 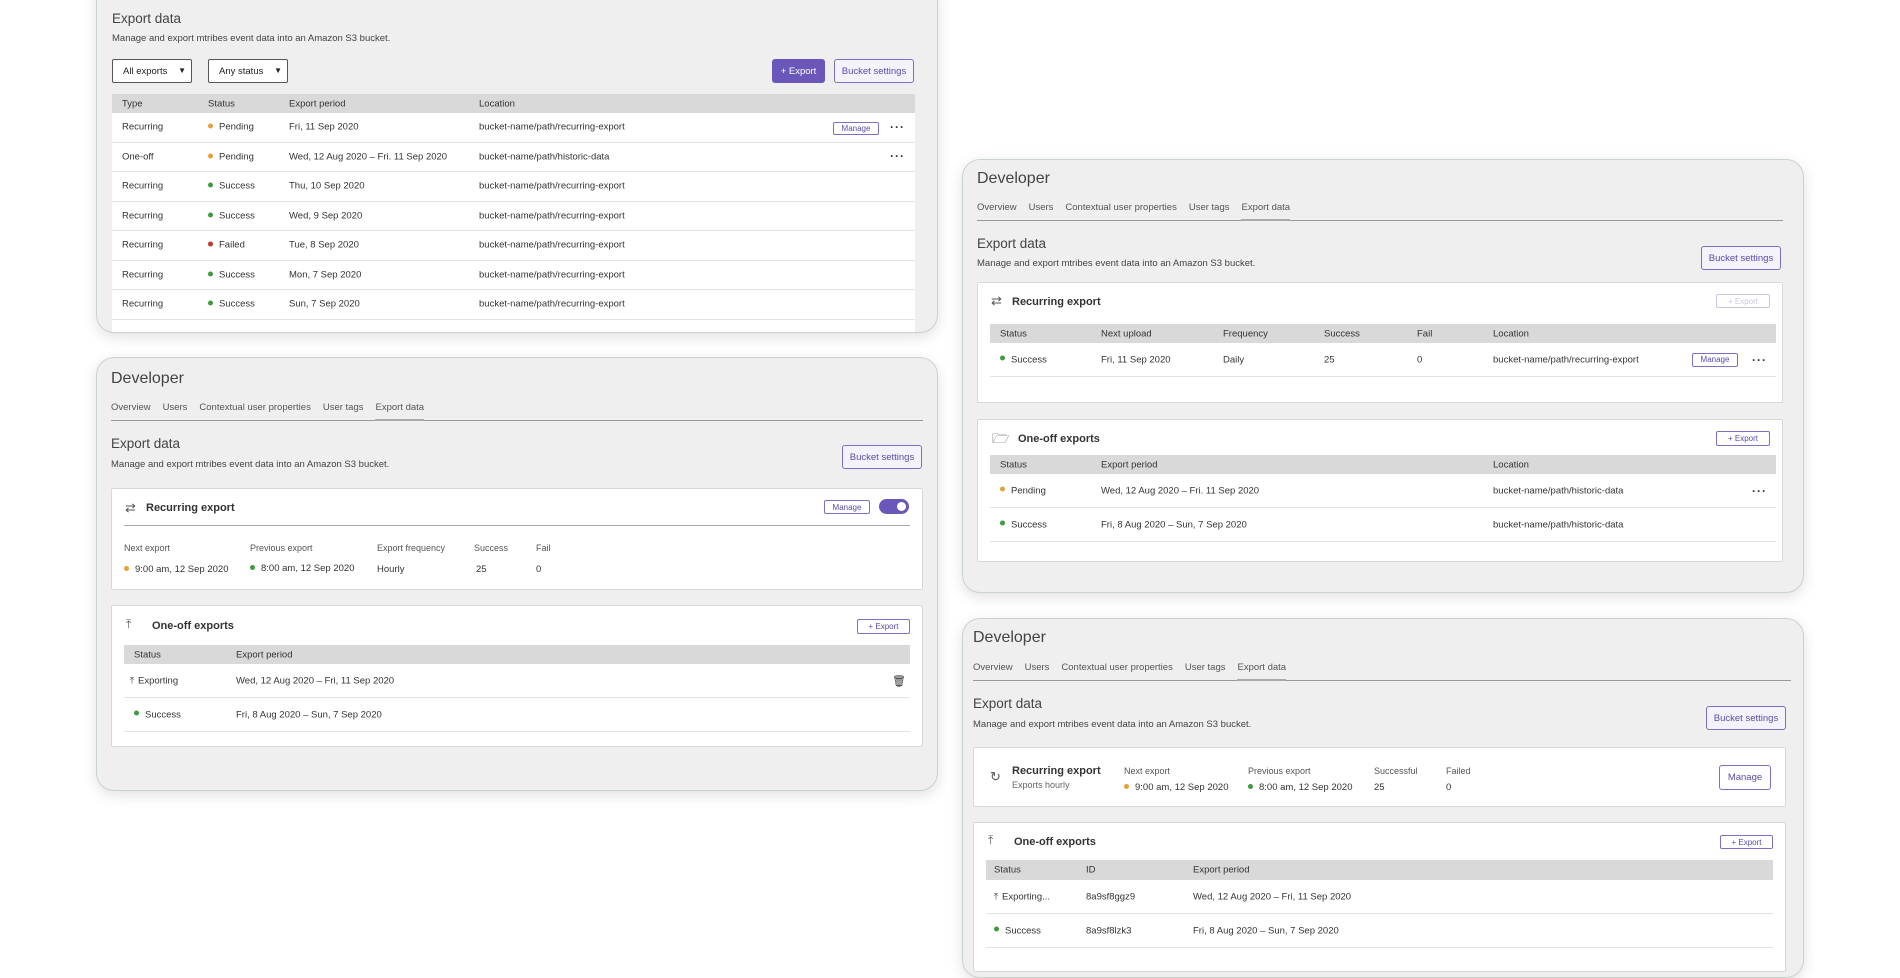 What do you see at coordinates (145, 71) in the screenshot?
I see `type-filter-value: All exports` at bounding box center [145, 71].